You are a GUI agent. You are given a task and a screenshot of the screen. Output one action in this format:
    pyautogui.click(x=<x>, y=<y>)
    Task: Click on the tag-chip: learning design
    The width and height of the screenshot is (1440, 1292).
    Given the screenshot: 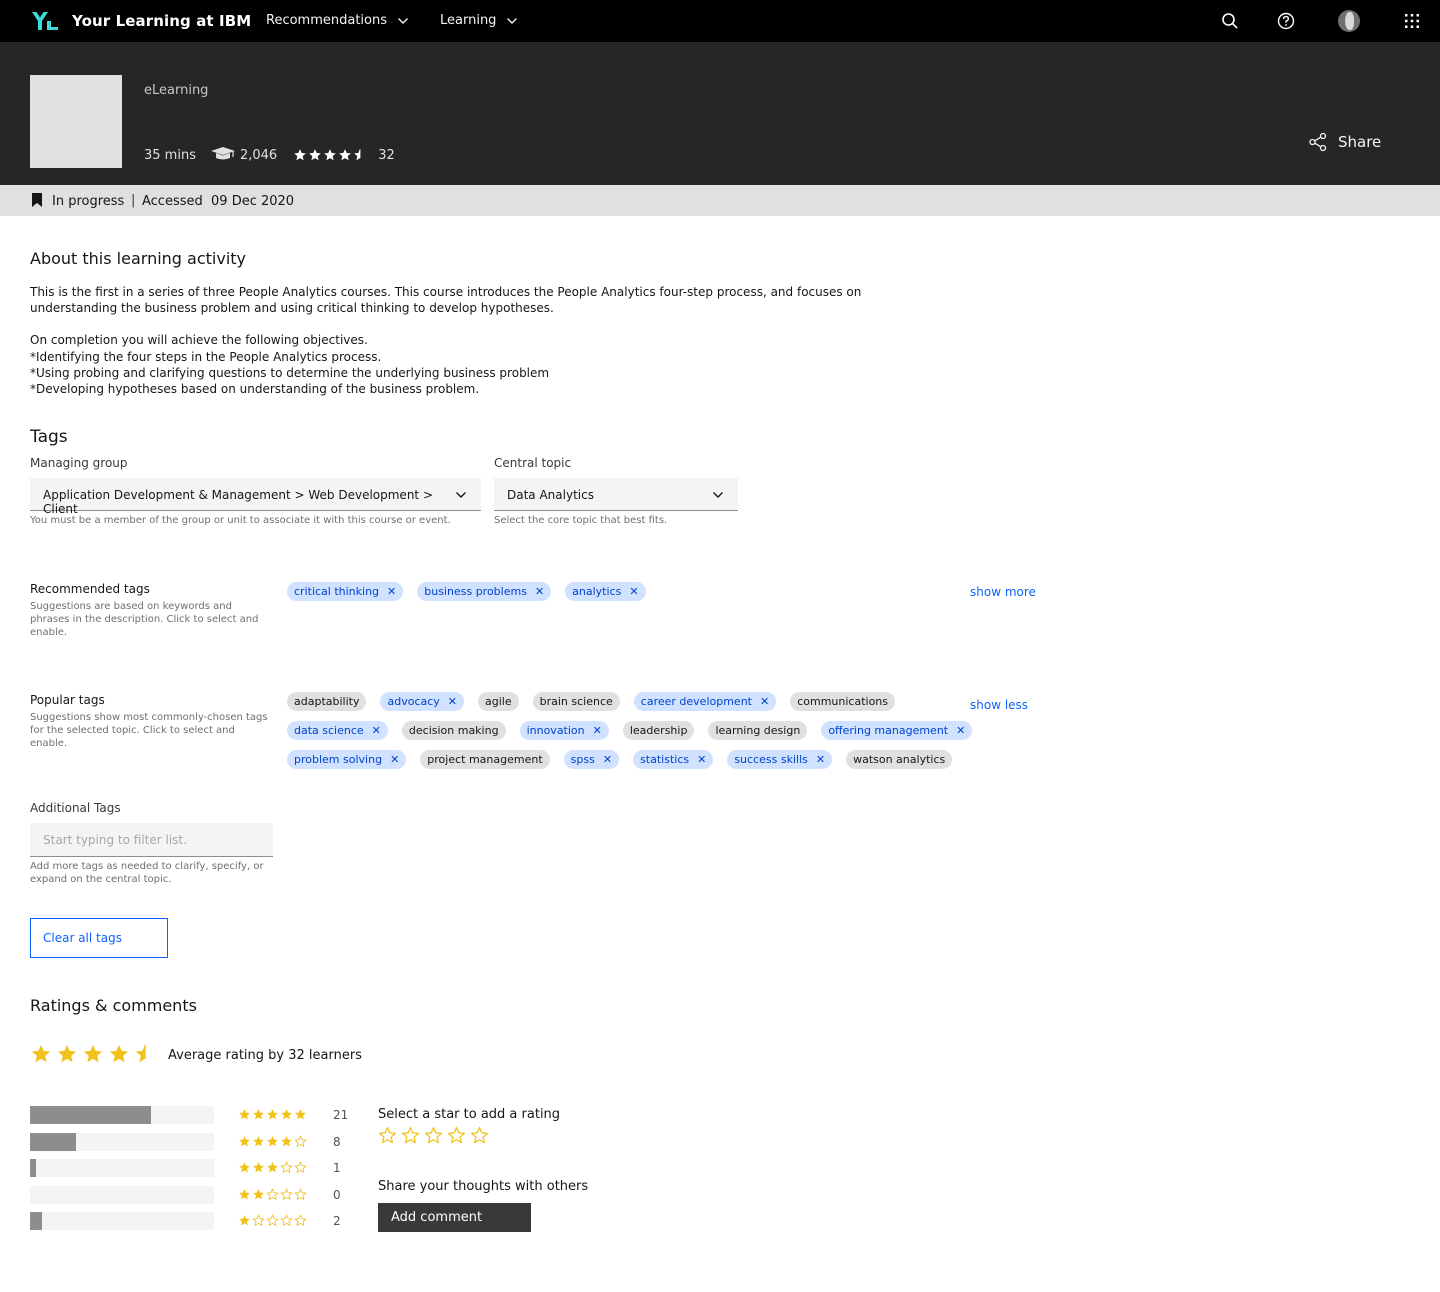 What is the action you would take?
    pyautogui.click(x=758, y=730)
    